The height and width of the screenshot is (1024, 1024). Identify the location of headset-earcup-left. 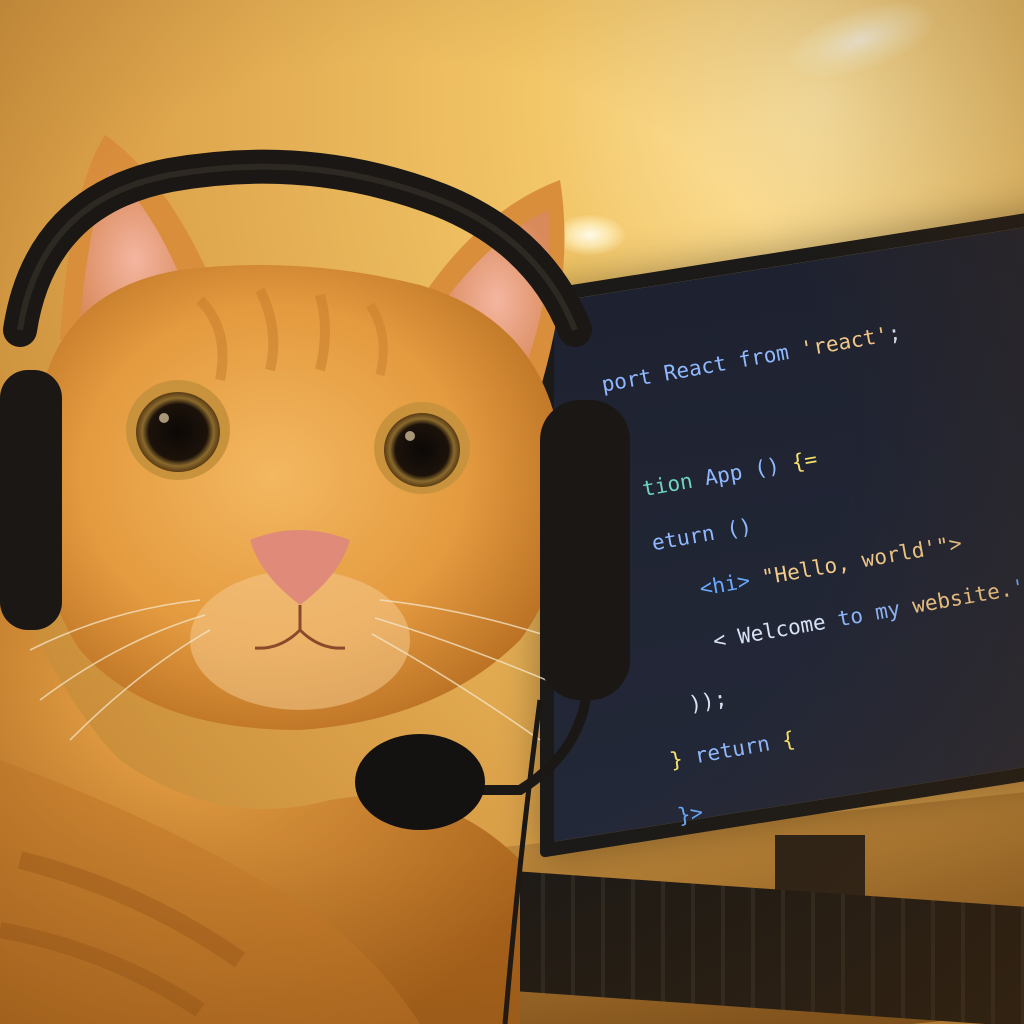
(31, 500).